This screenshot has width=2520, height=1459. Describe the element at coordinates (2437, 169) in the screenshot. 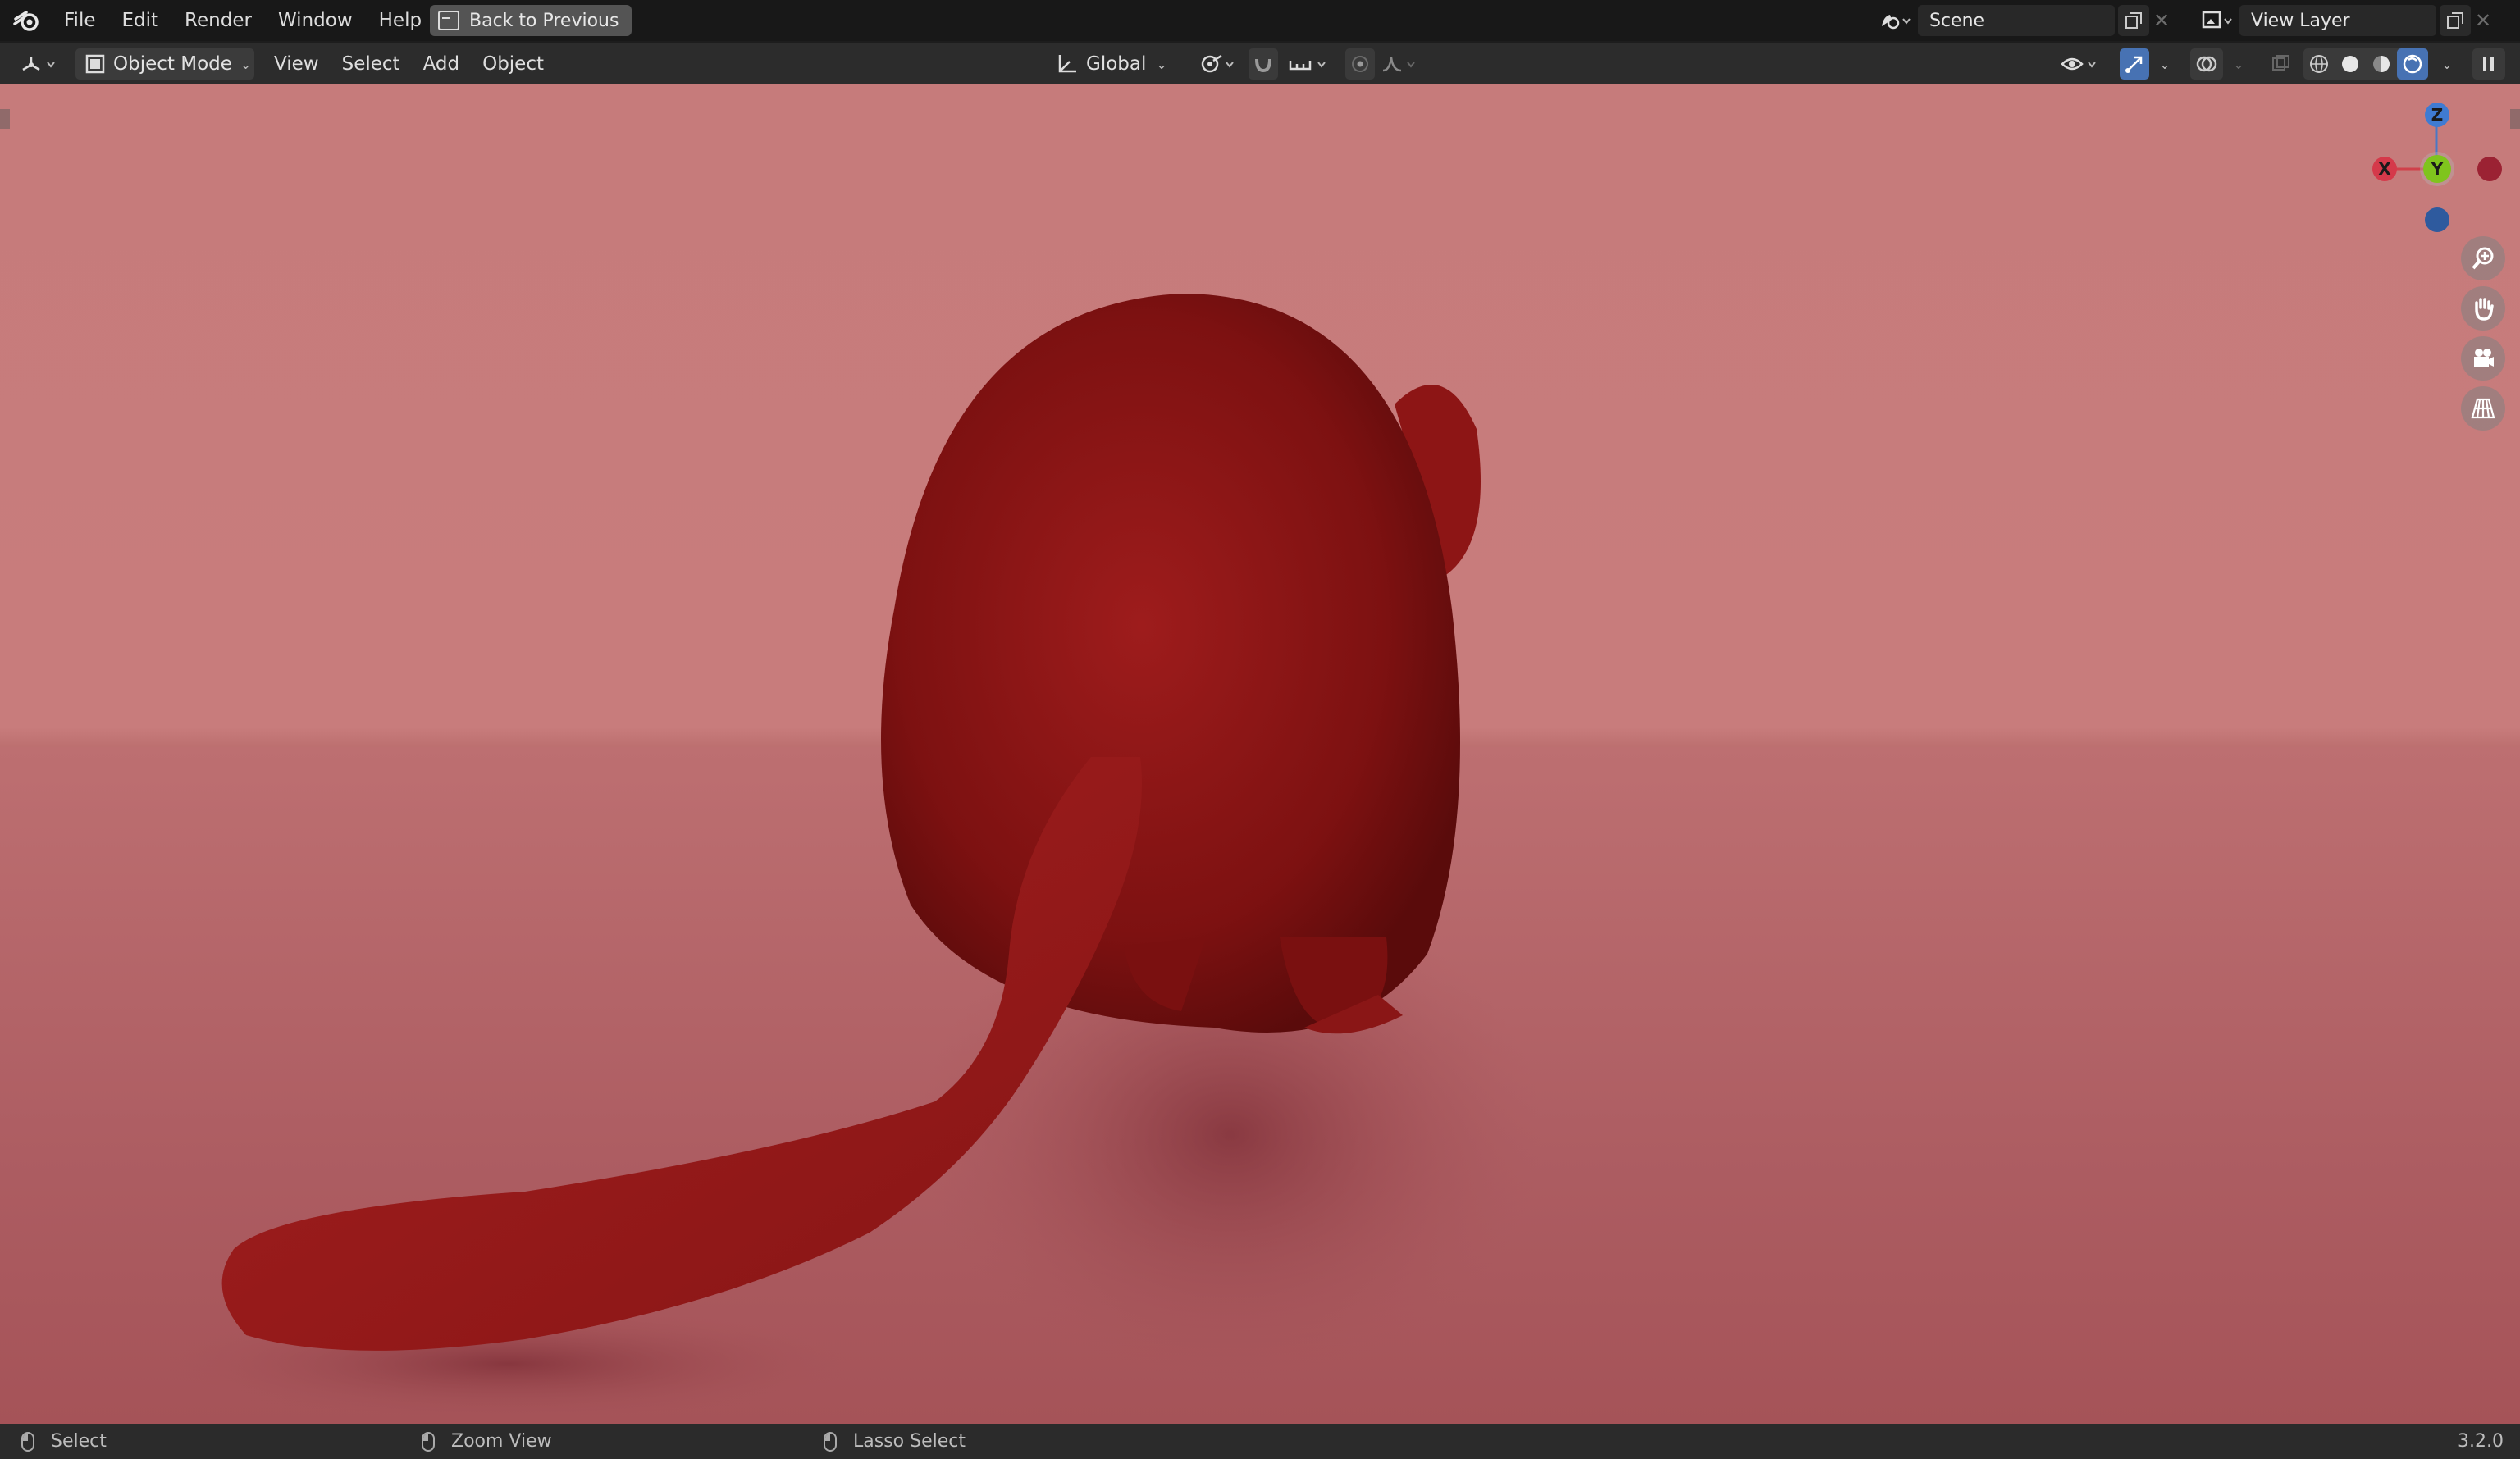

I see `gizmo-y-axis: Y` at that location.